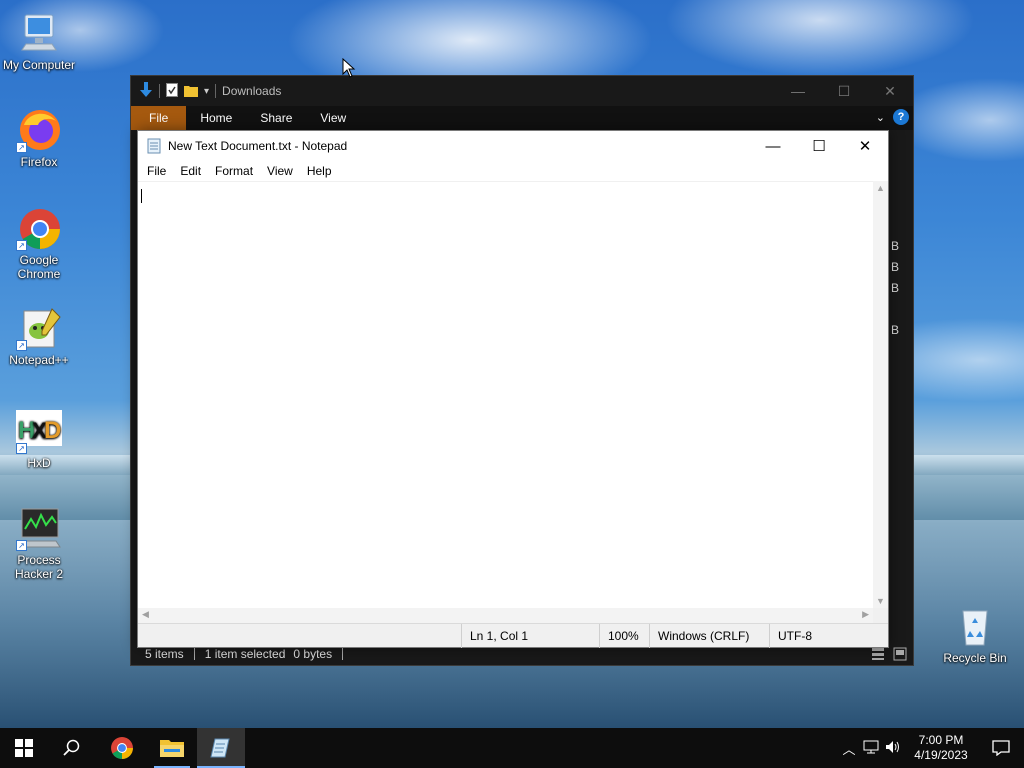 The image size is (1024, 768). I want to click on tab-share: Share, so click(276, 118).